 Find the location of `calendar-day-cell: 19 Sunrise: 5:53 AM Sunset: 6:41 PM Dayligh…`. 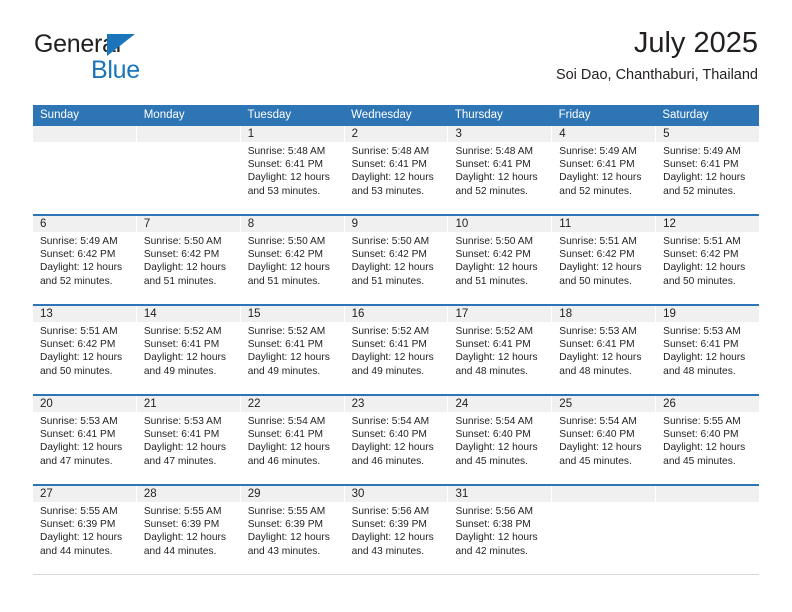

calendar-day-cell: 19 Sunrise: 5:53 AM Sunset: 6:41 PM Dayligh… is located at coordinates (708, 350).